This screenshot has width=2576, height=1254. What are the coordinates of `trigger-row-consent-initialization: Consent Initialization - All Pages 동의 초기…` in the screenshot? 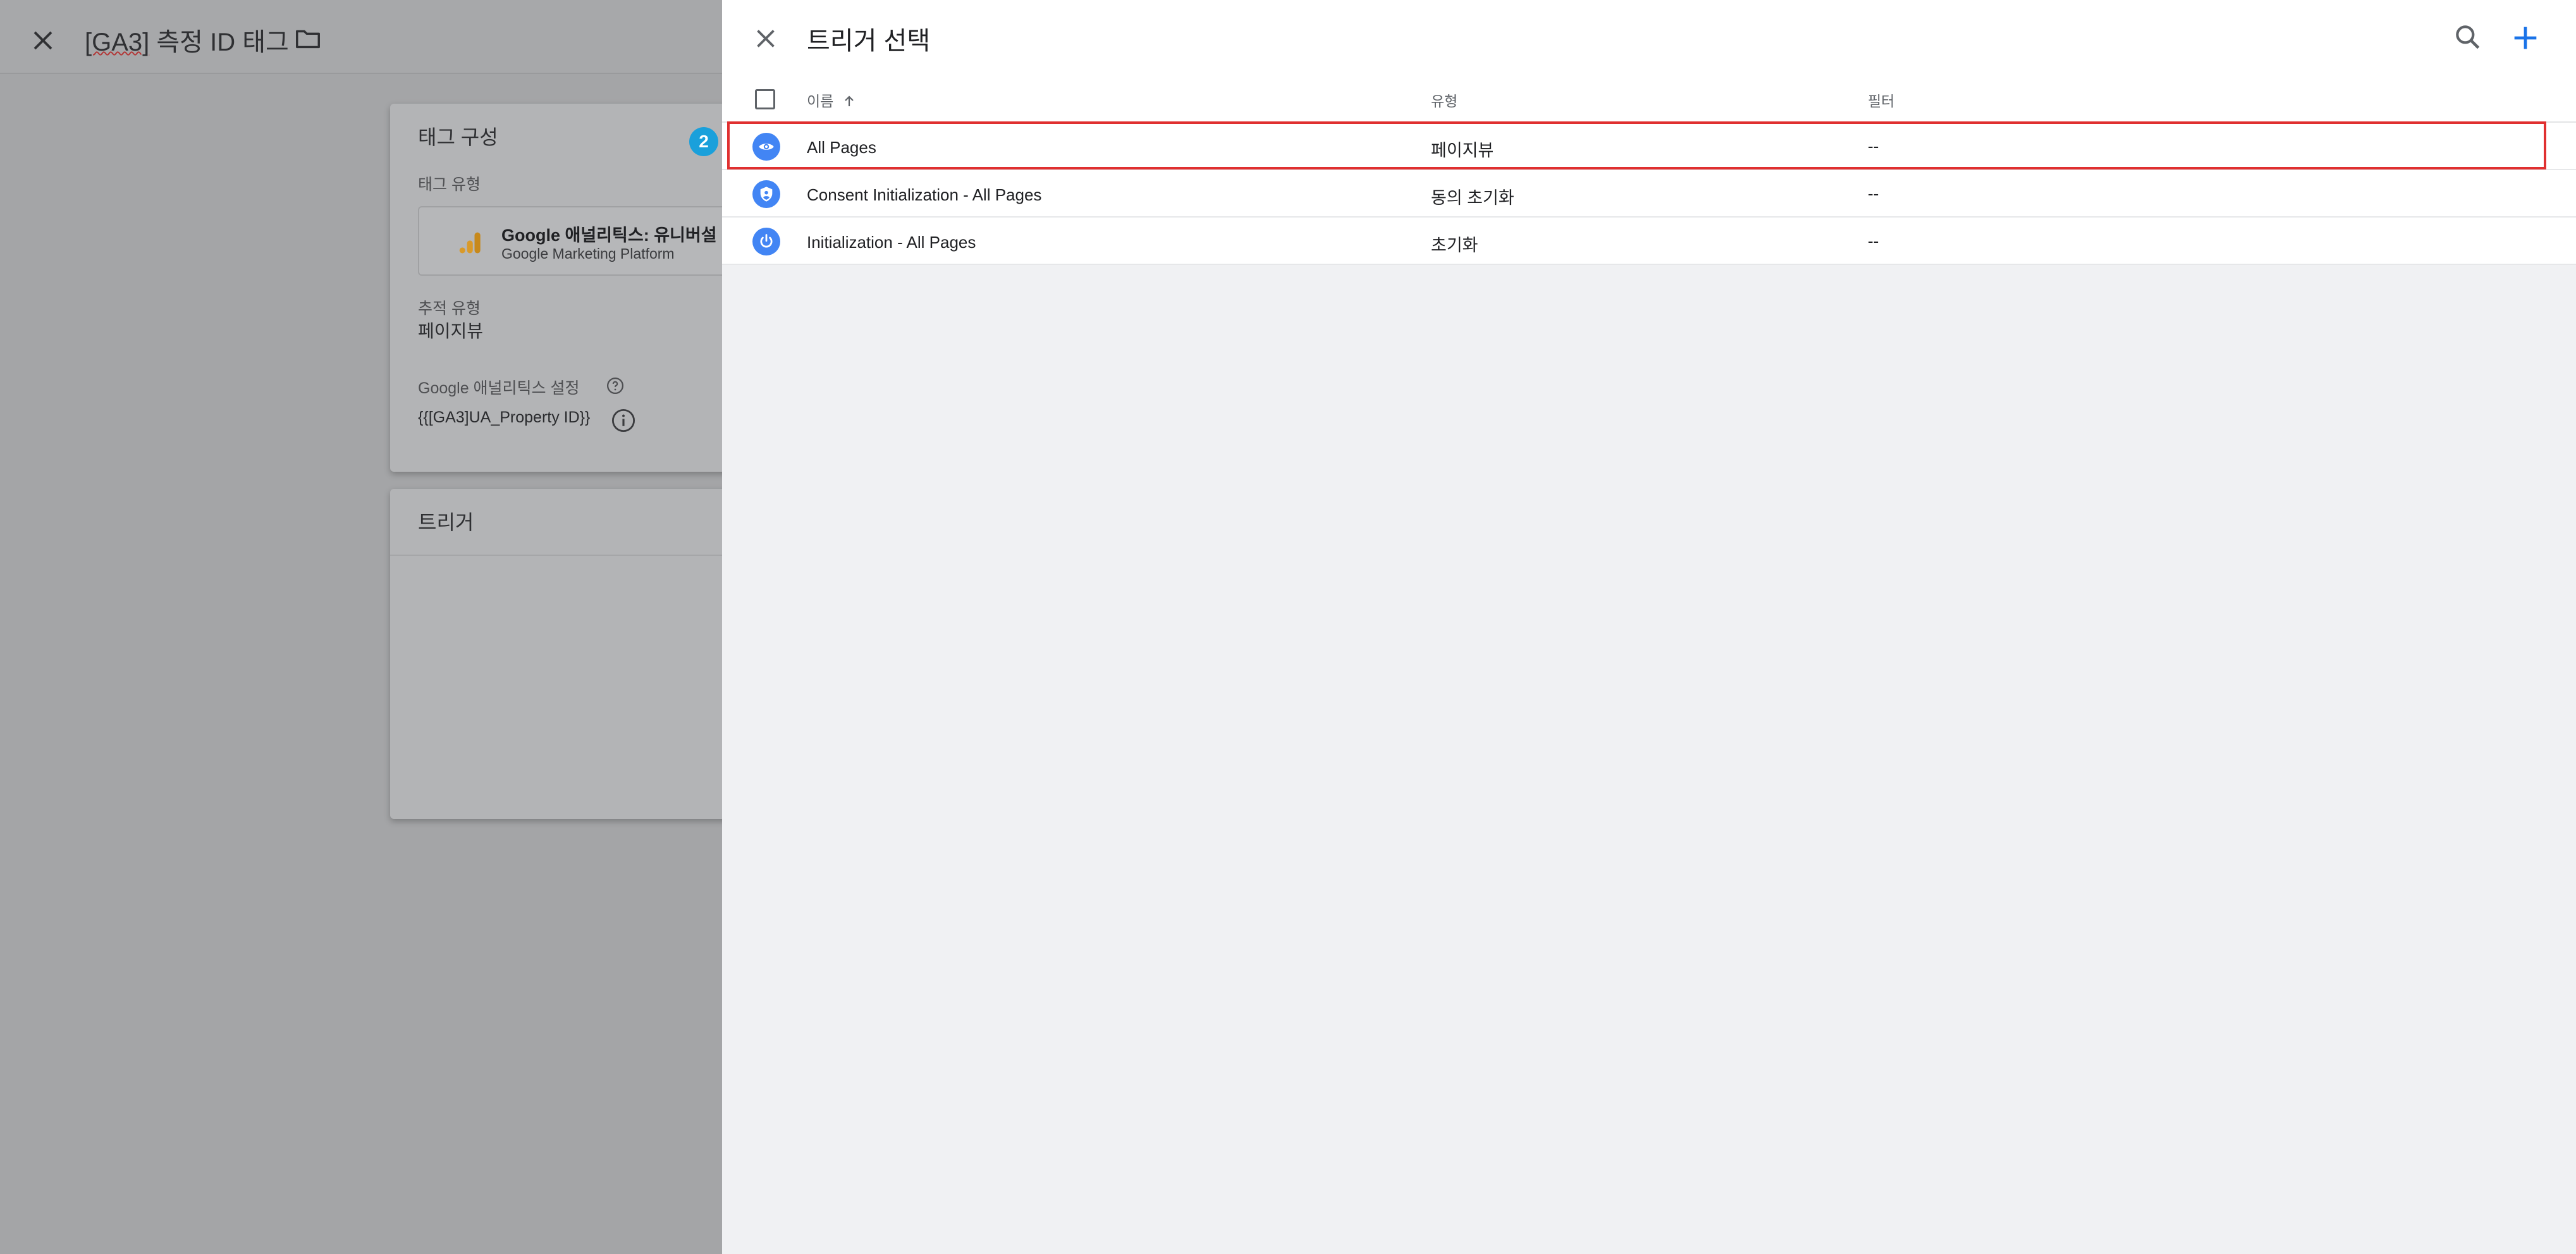 It's located at (1649, 194).